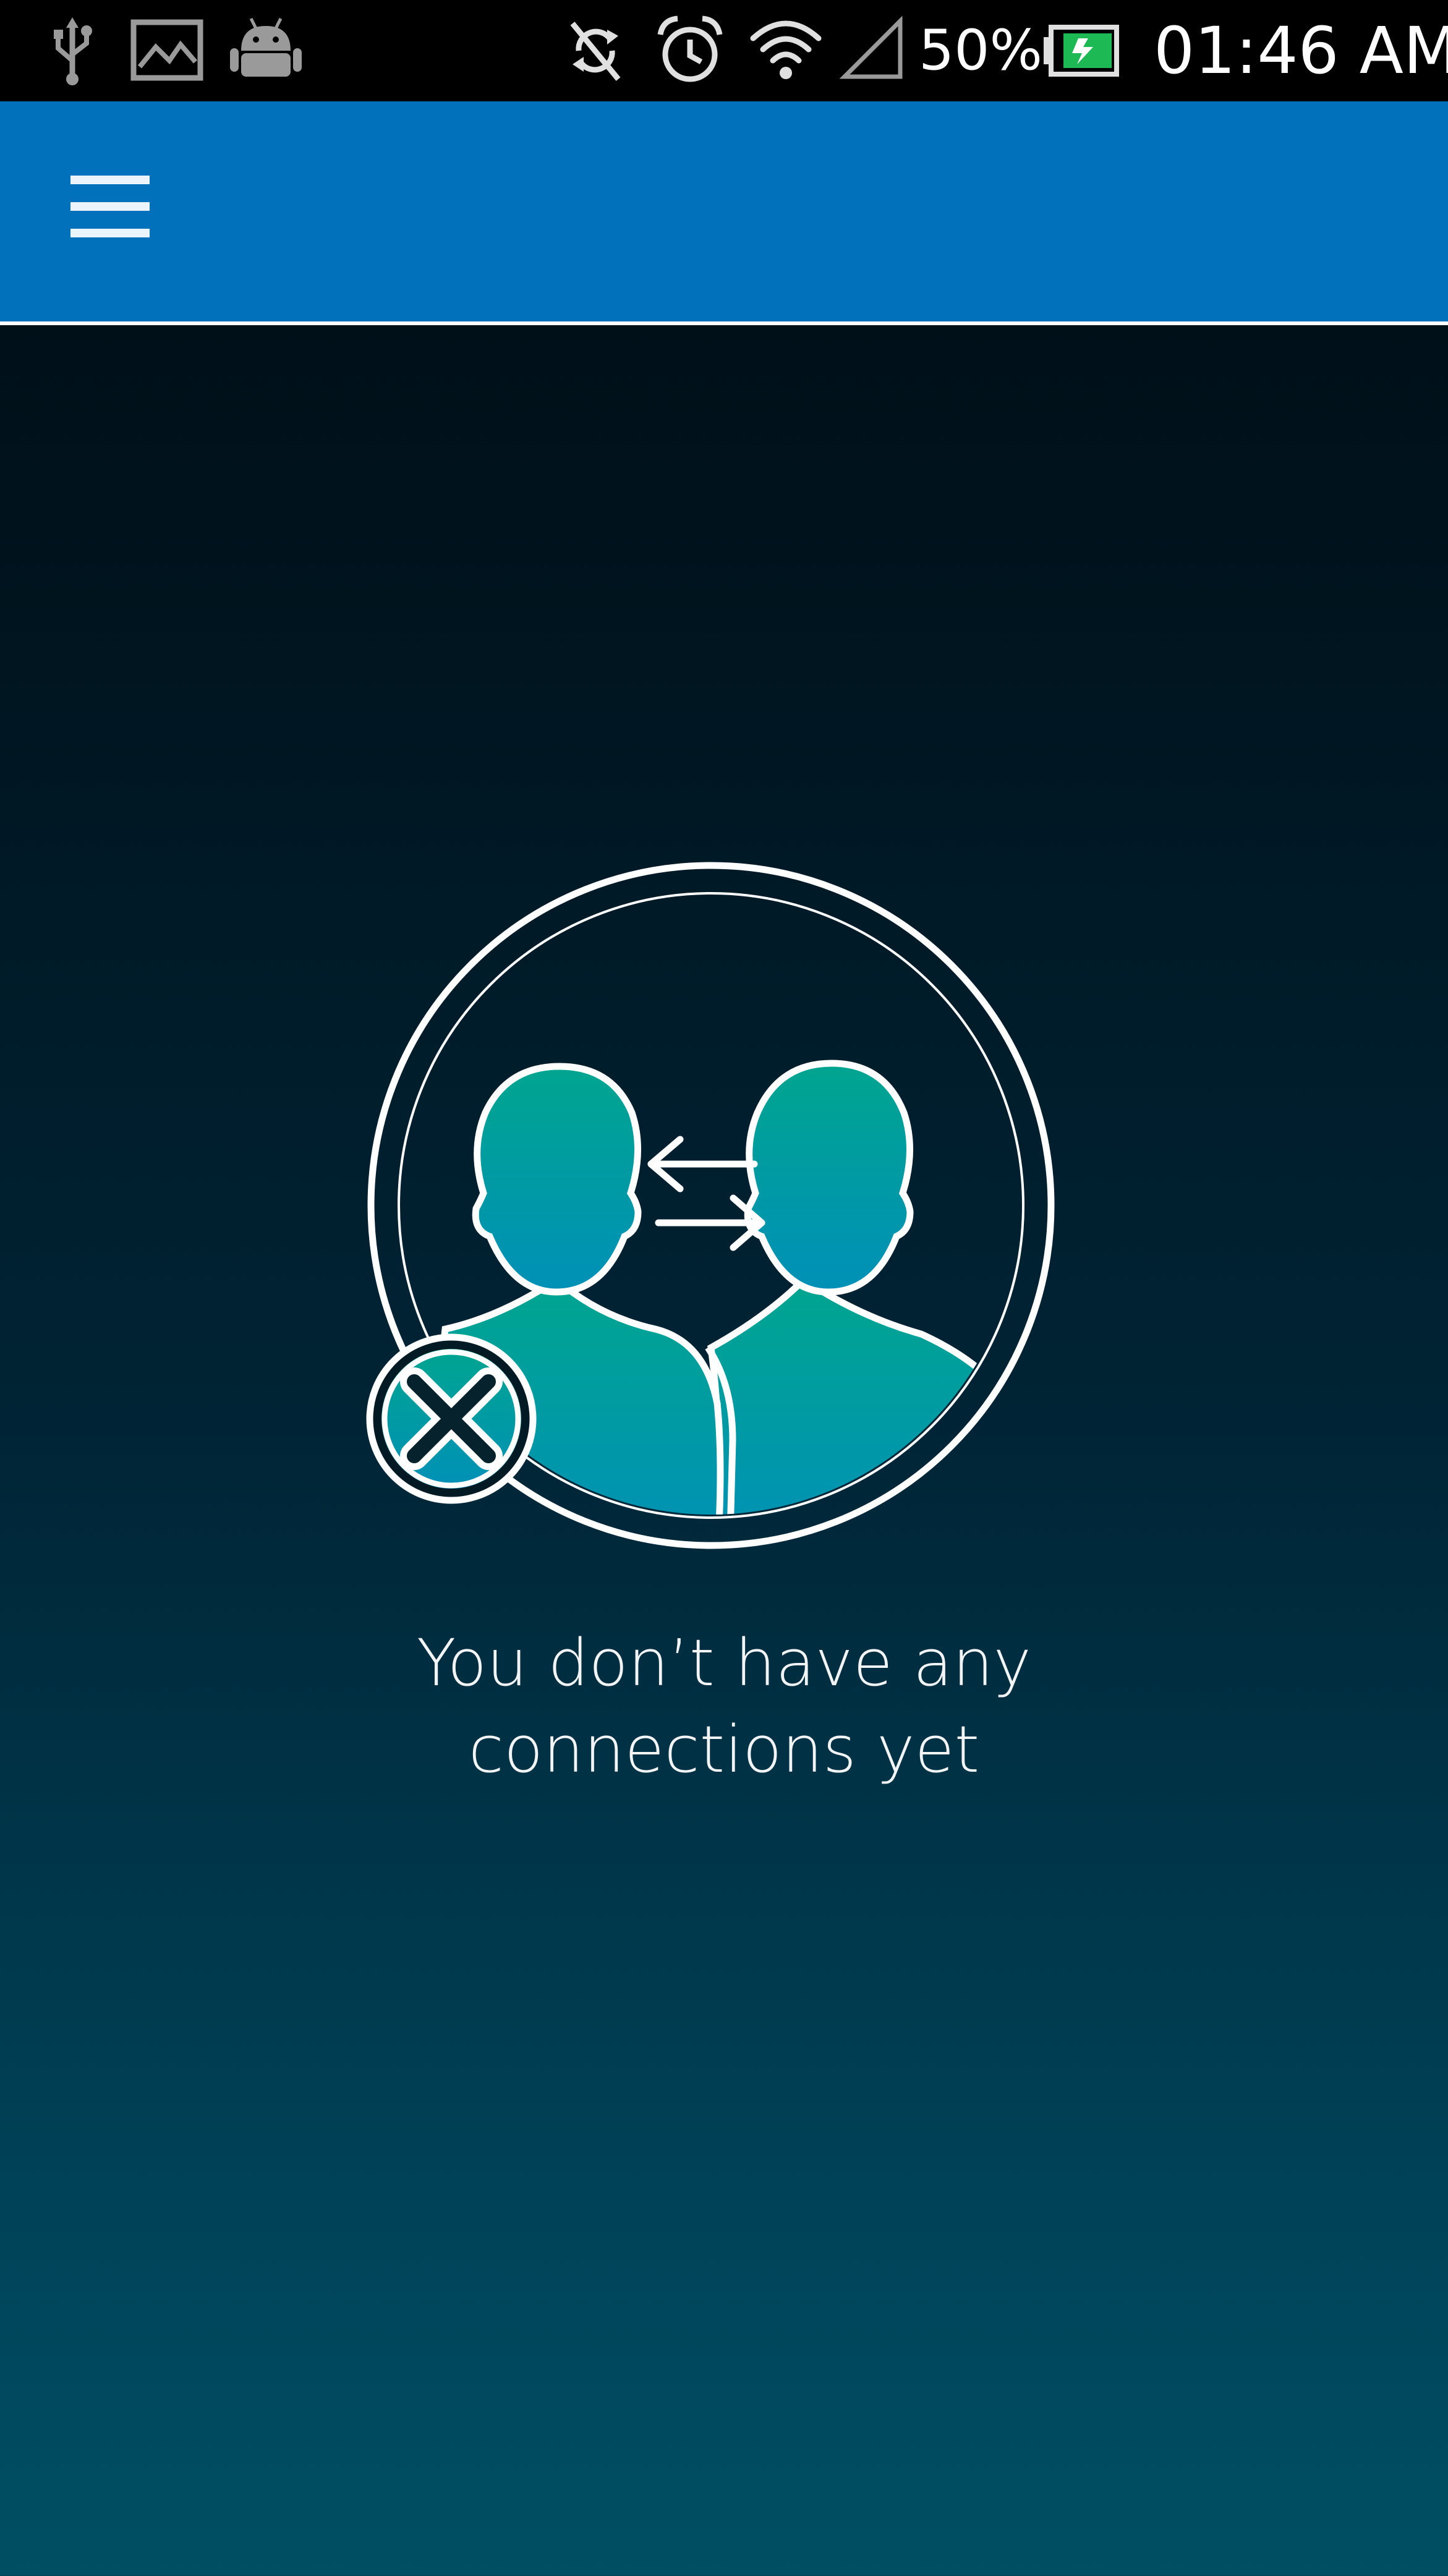  I want to click on image-icon, so click(166, 50).